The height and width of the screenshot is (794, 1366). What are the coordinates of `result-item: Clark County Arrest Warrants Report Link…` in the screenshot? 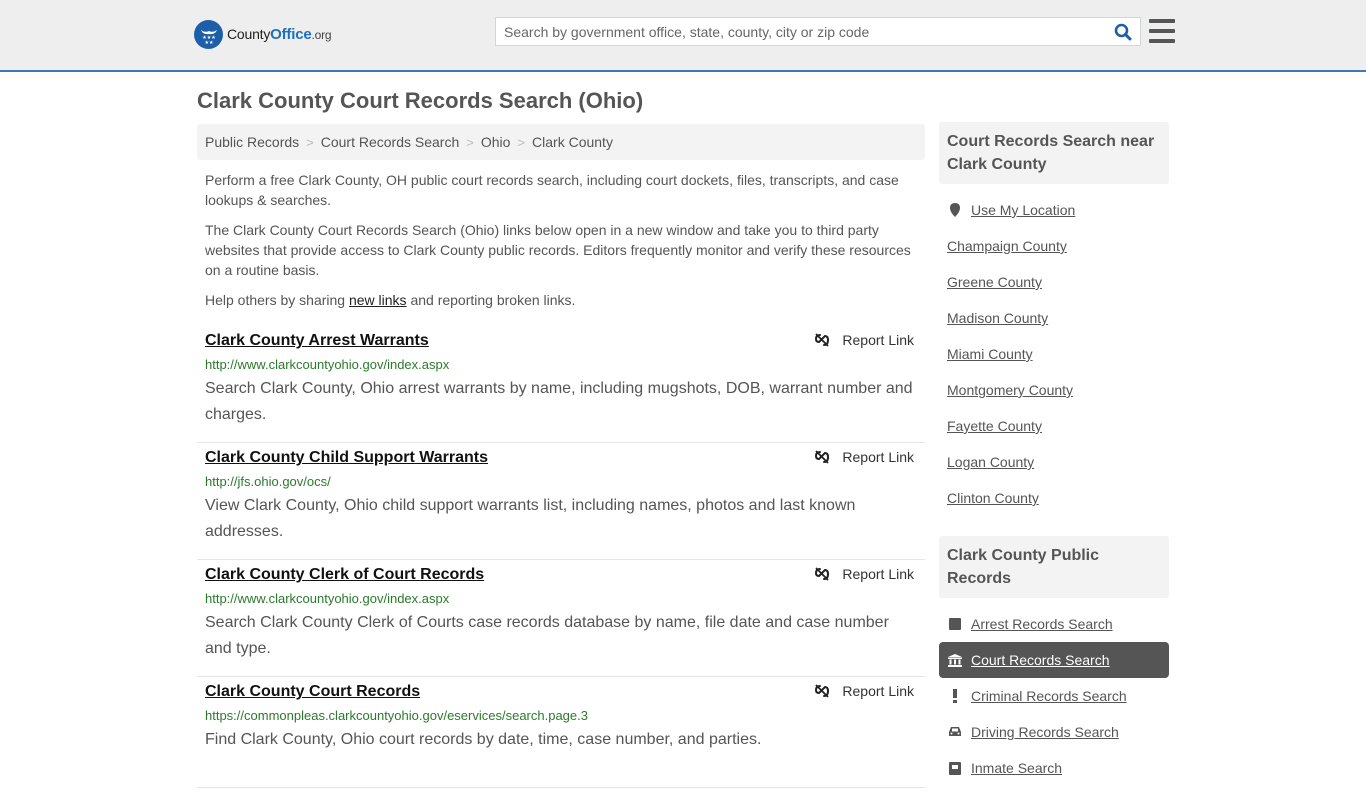 It's located at (561, 384).